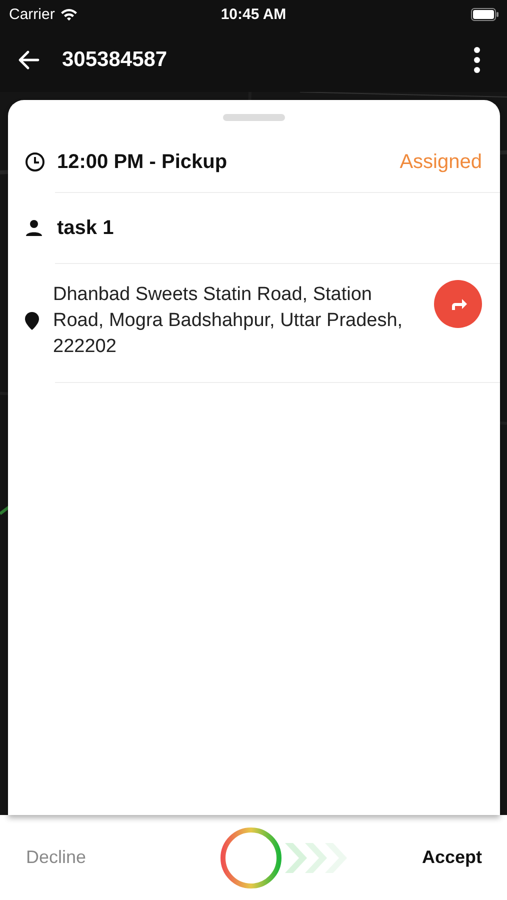 Image resolution: width=507 pixels, height=900 pixels. What do you see at coordinates (35, 162) in the screenshot?
I see `clock-icon` at bounding box center [35, 162].